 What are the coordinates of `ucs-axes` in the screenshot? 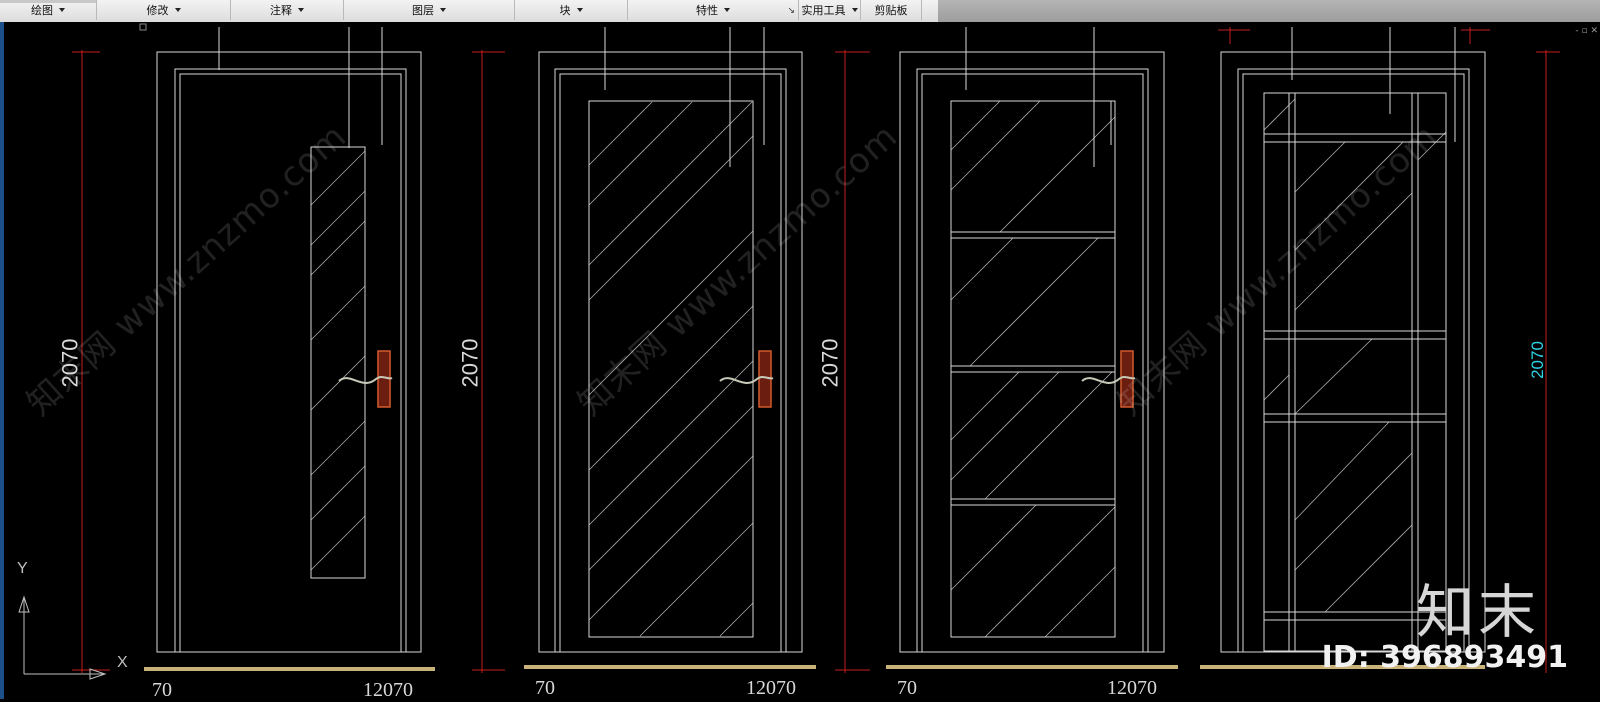 It's located at (62, 637).